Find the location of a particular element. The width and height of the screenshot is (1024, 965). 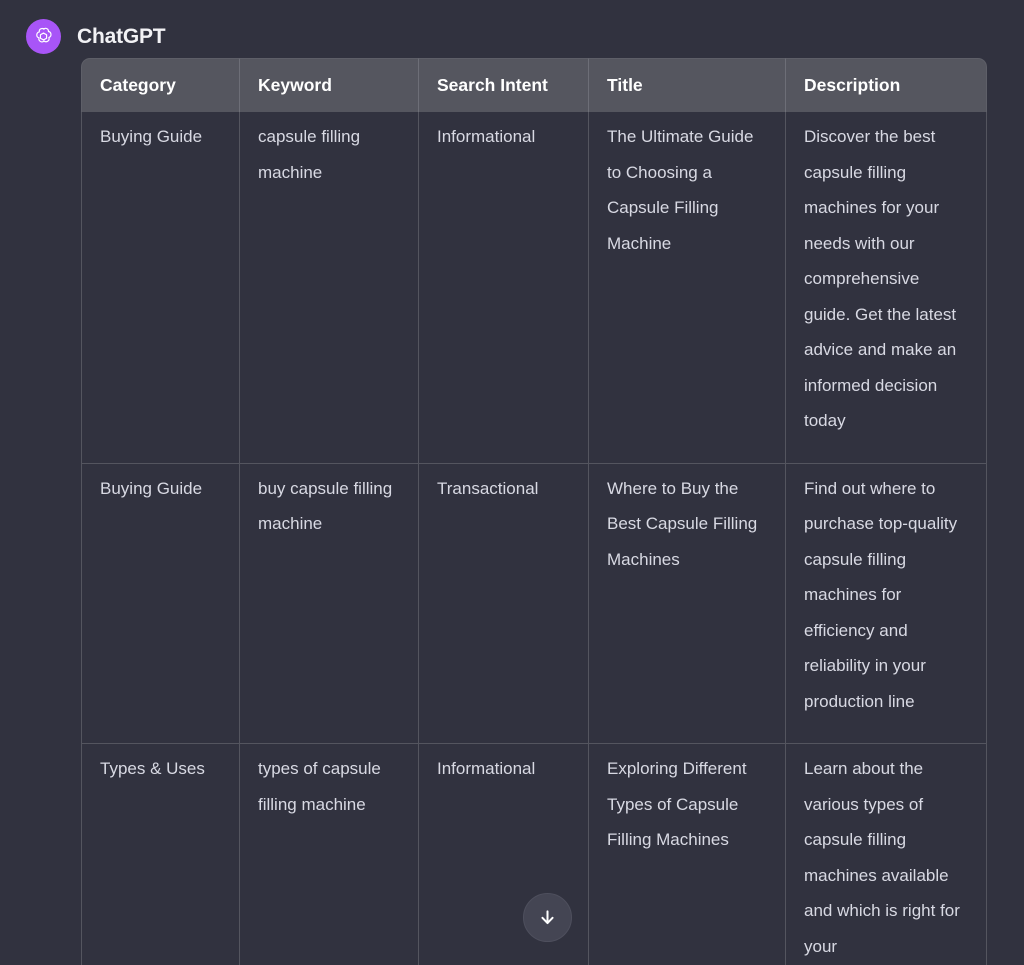

cell-category: Types & Uses is located at coordinates (160, 854).